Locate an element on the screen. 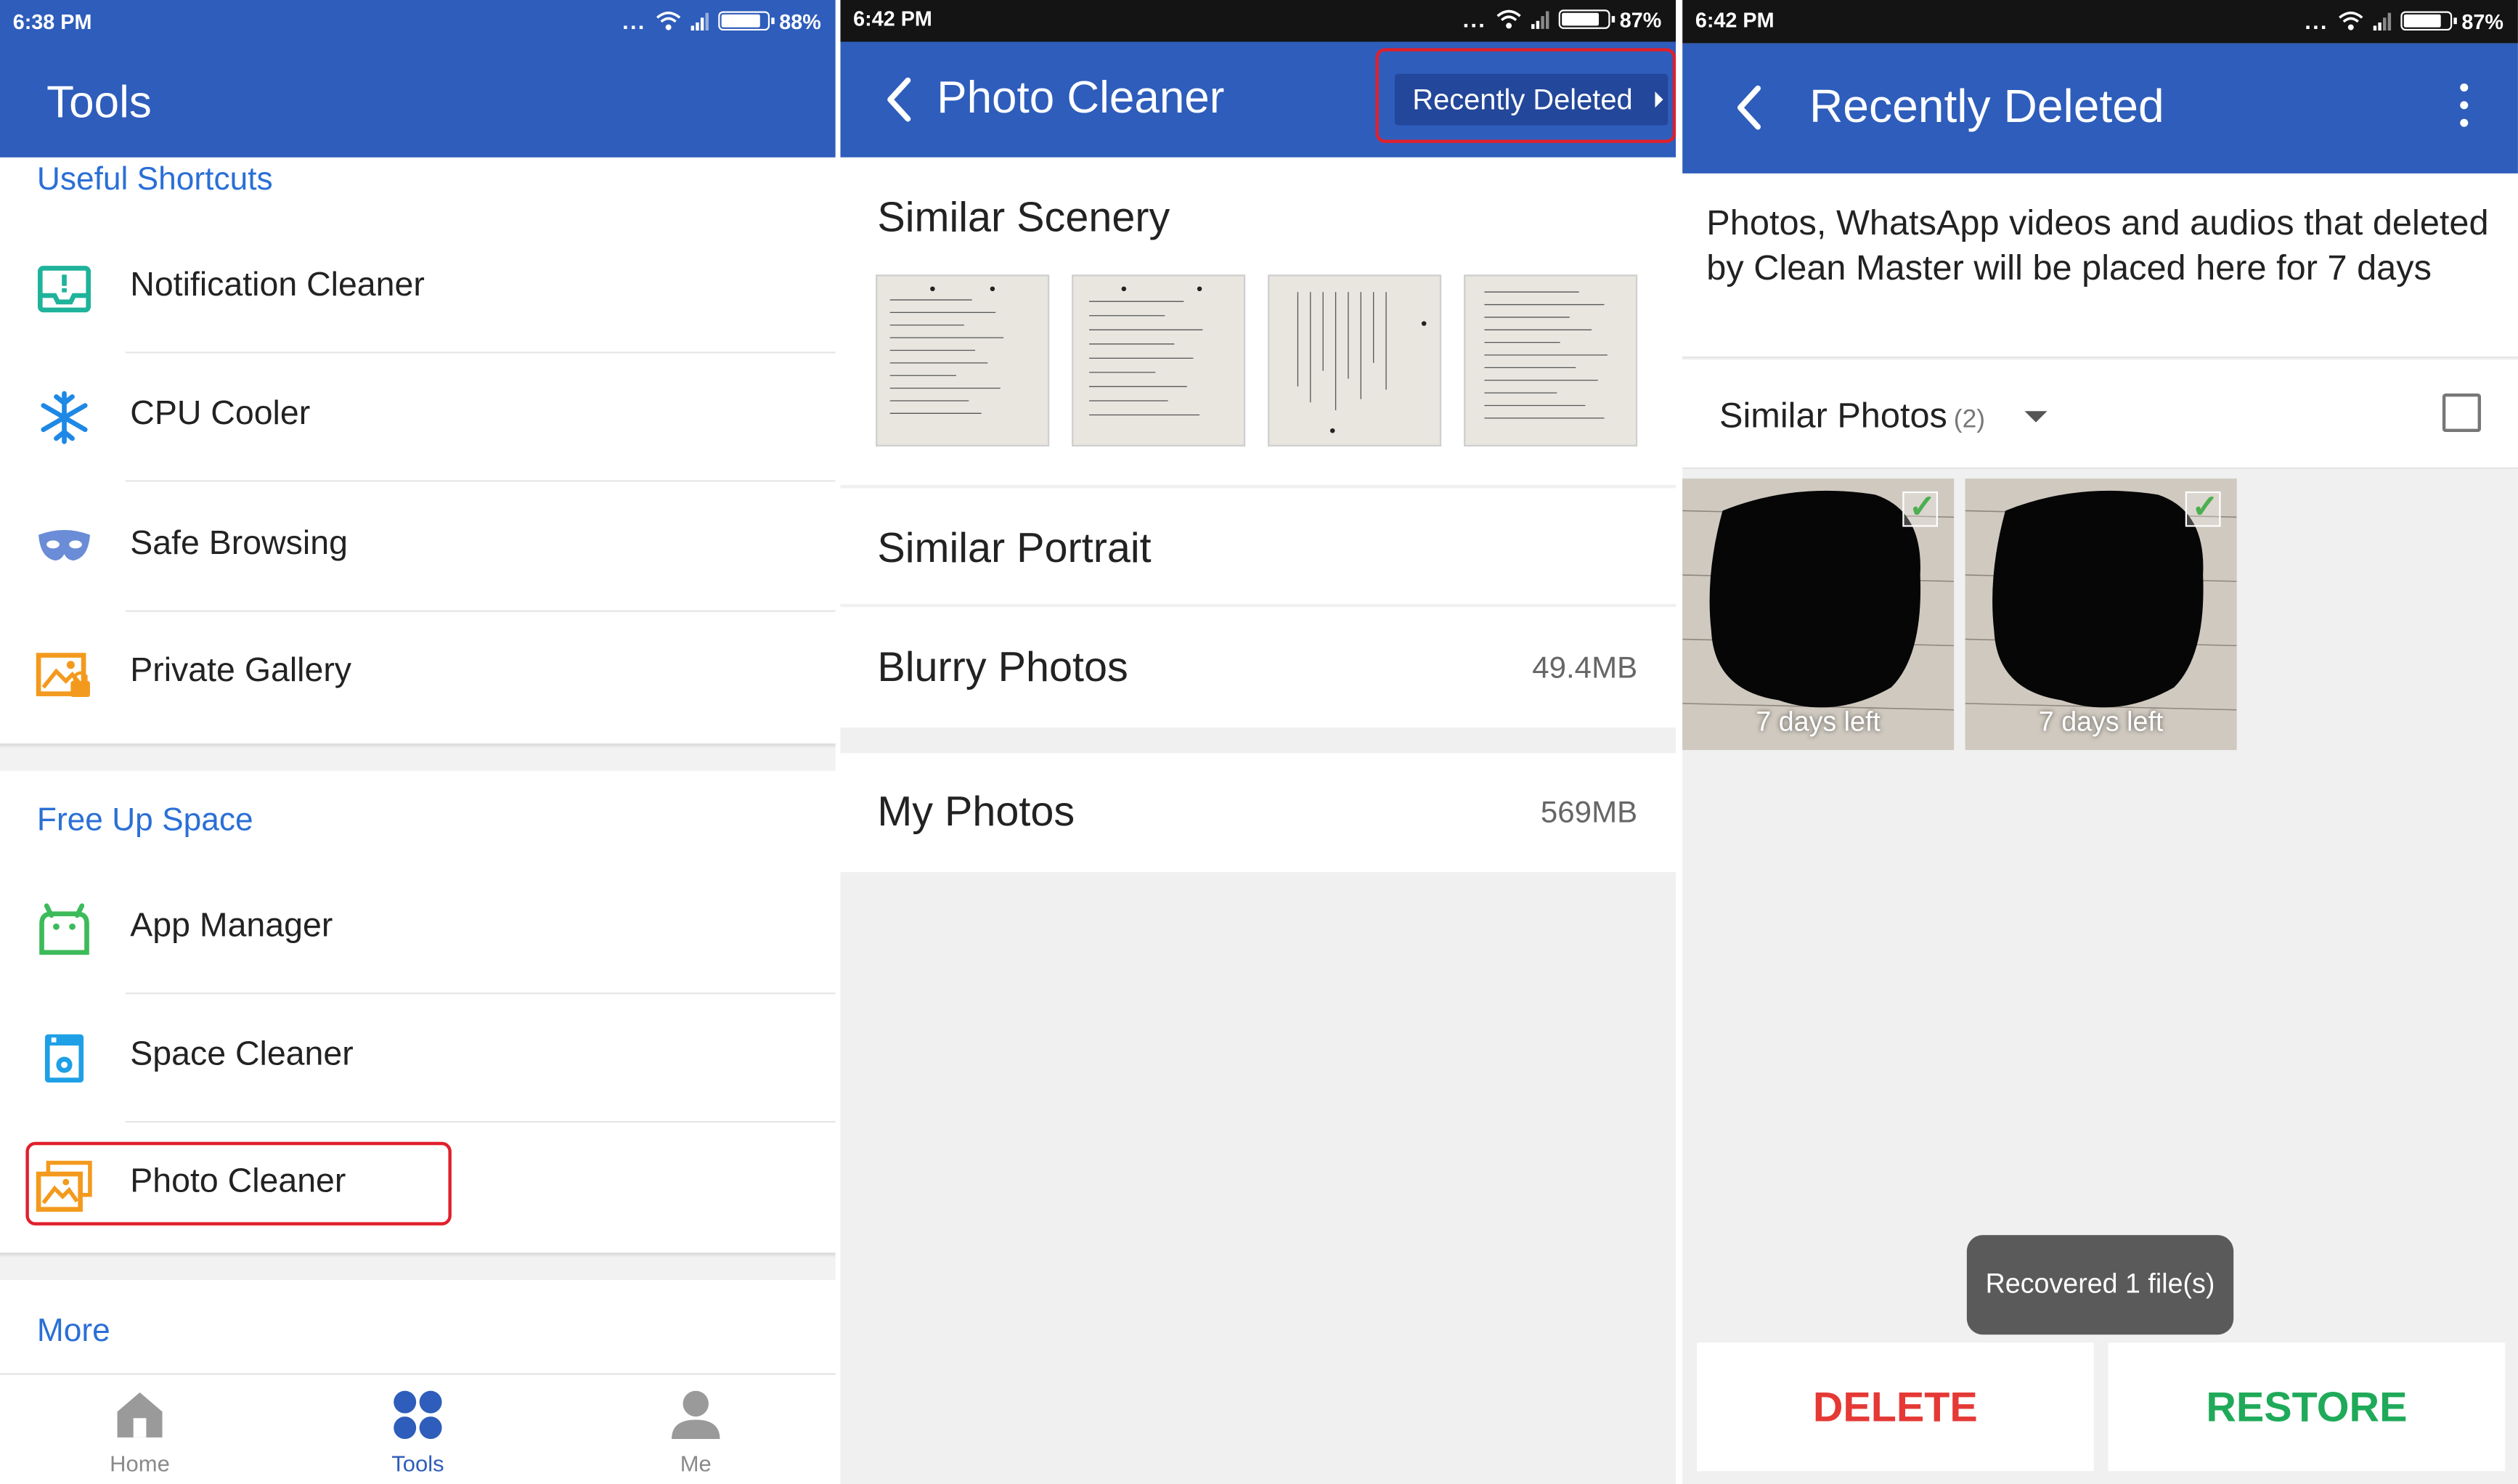 The width and height of the screenshot is (2518, 1484). nav-me: Me is located at coordinates (695, 1429).